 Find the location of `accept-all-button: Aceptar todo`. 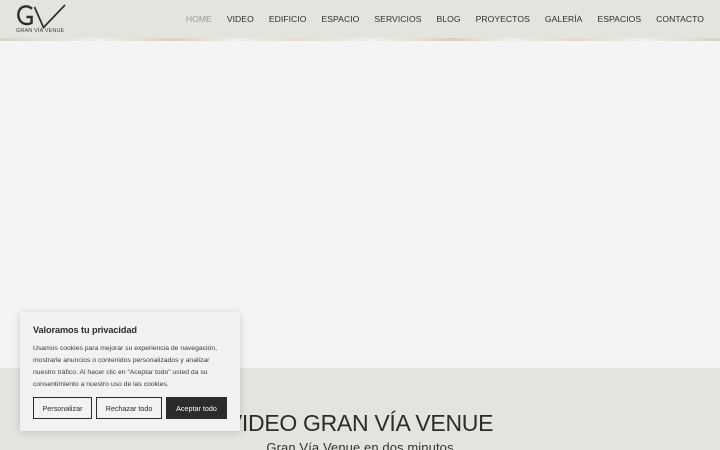

accept-all-button: Aceptar todo is located at coordinates (196, 408).